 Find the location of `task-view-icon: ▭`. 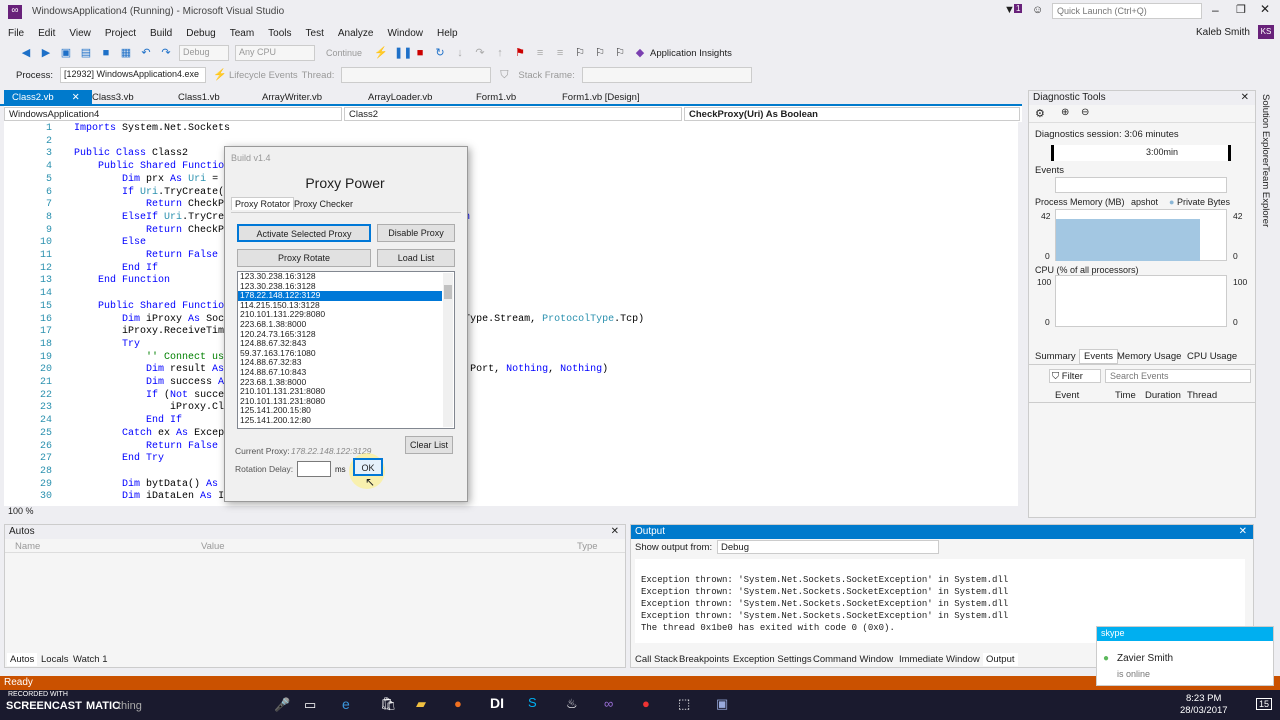

task-view-icon: ▭ is located at coordinates (310, 705).